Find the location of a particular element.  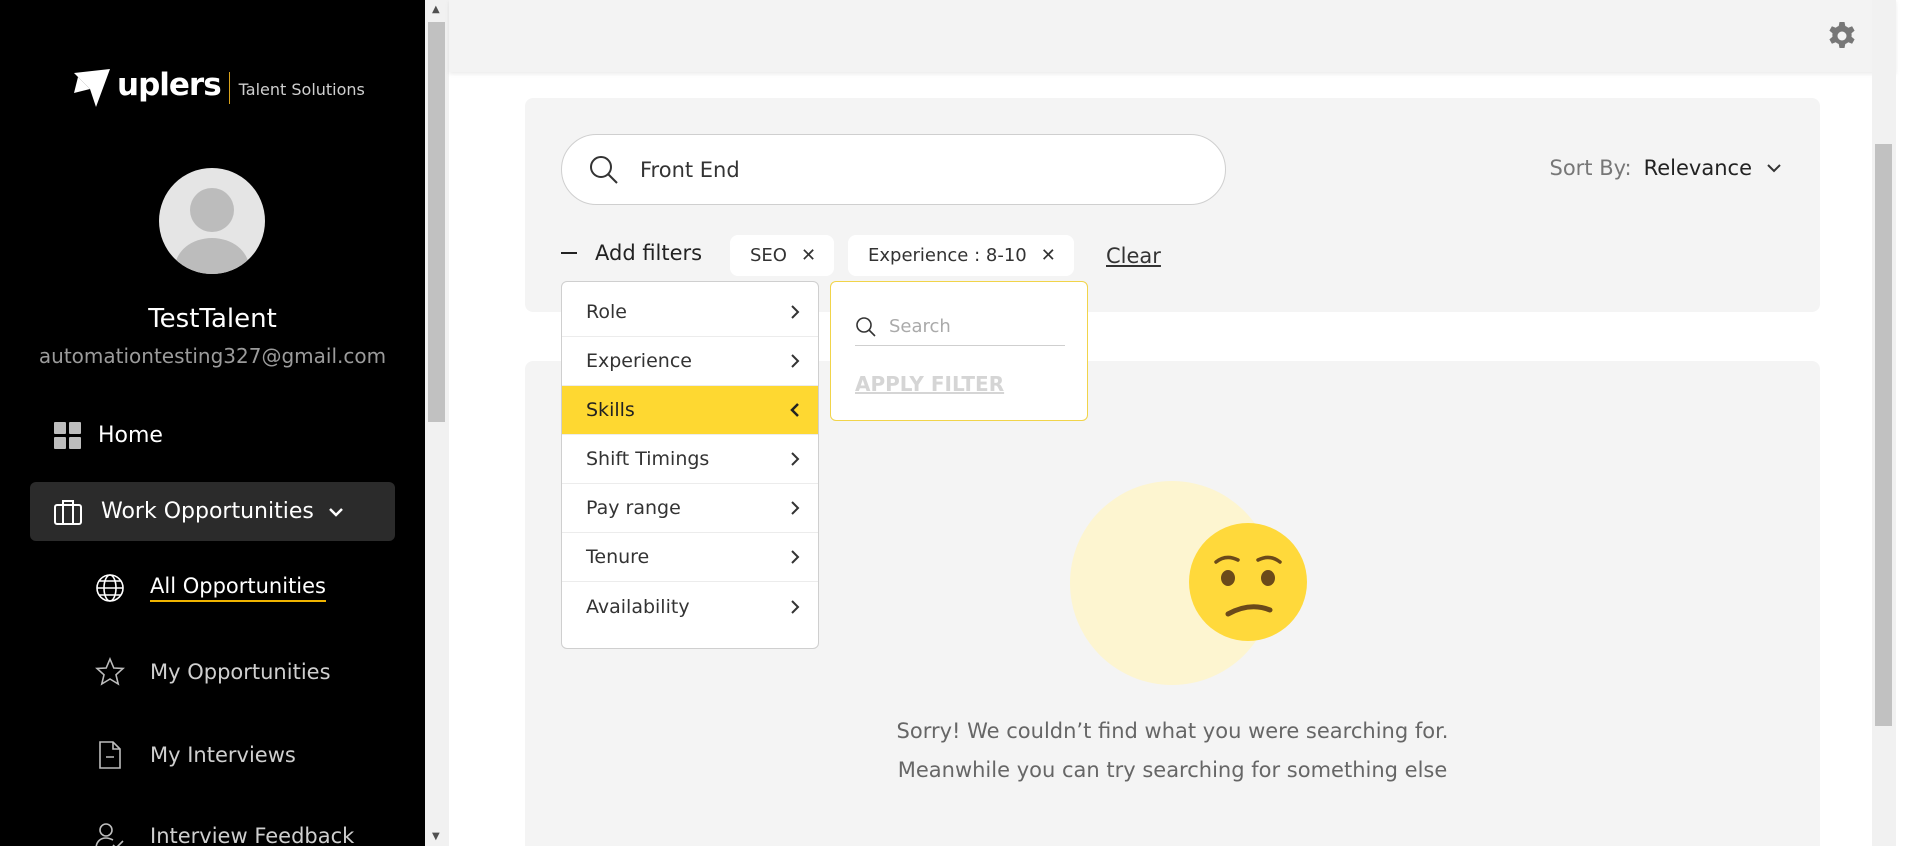

filter-menu-item-shift-timings: Shift Timings is located at coordinates (690, 459).